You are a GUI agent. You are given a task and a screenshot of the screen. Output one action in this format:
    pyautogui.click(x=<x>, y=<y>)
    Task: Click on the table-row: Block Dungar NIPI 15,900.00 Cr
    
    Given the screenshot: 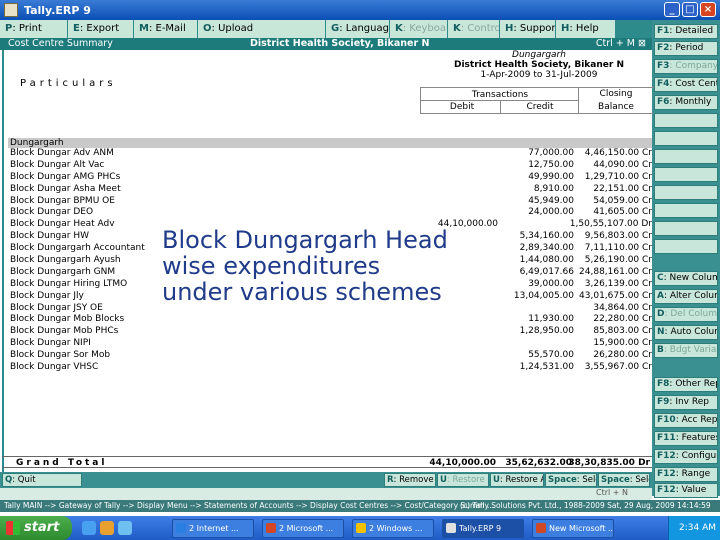 What is the action you would take?
    pyautogui.click(x=330, y=344)
    